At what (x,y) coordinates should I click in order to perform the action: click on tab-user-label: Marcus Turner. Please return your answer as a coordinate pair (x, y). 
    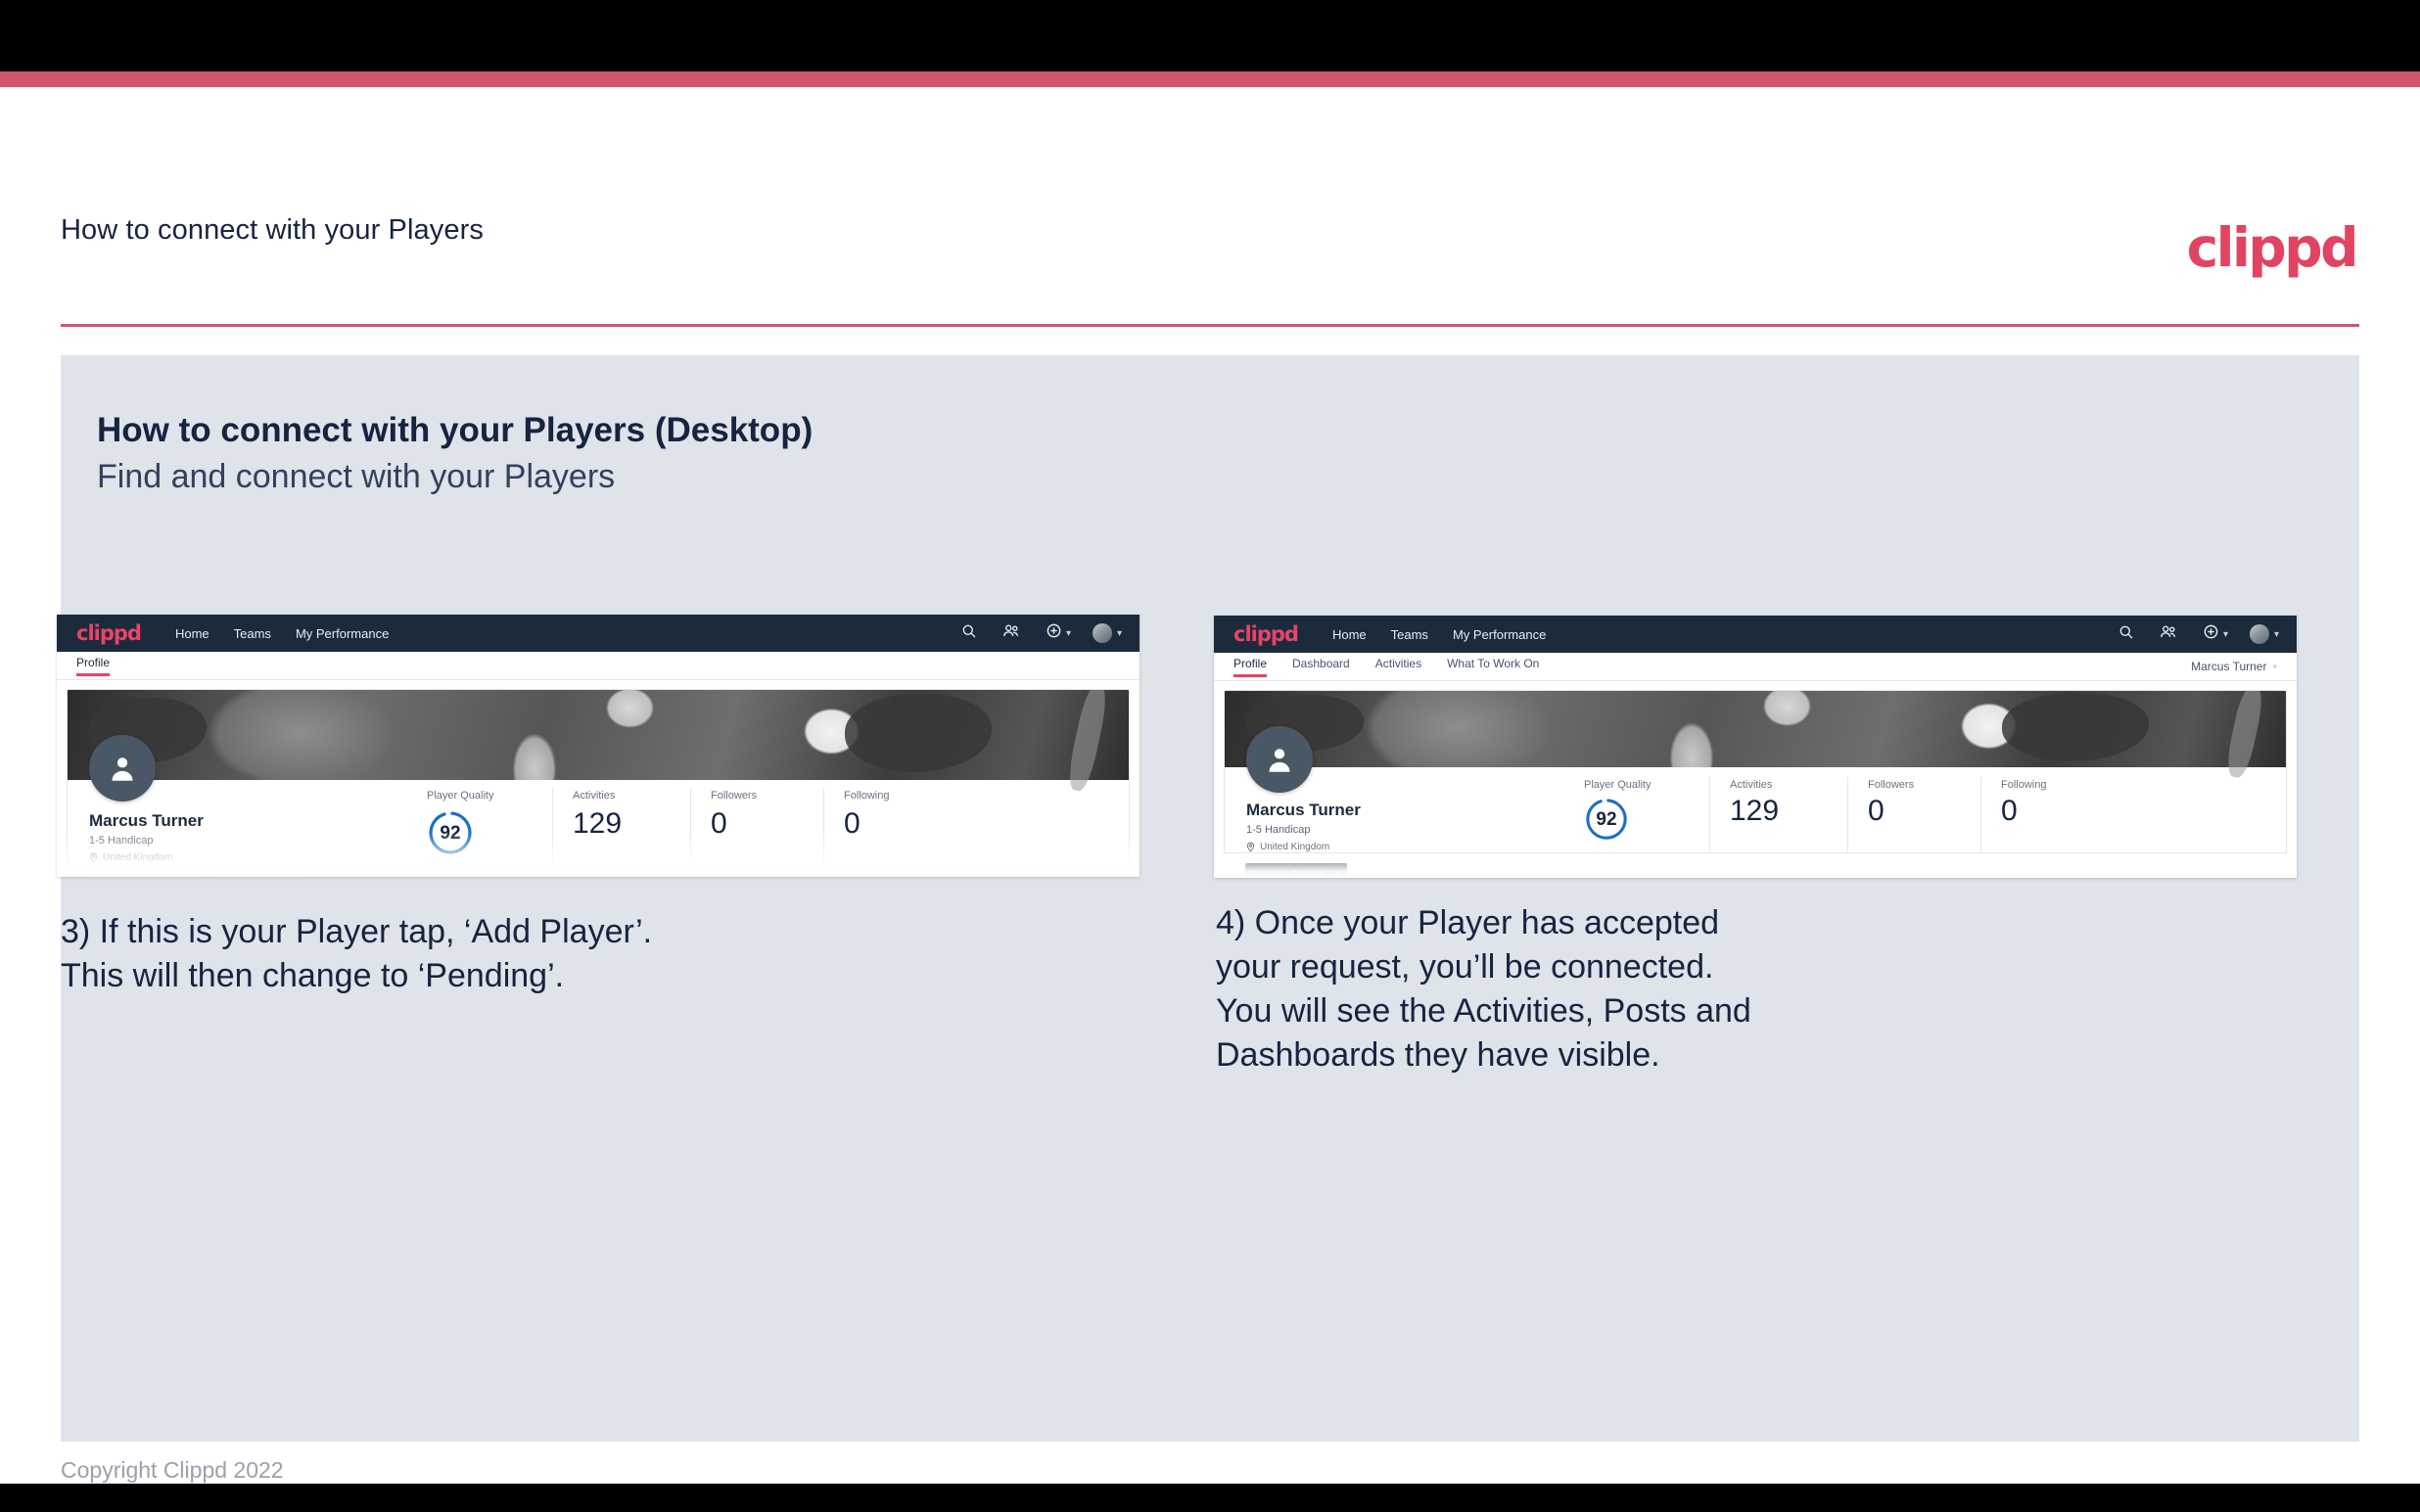
    Looking at the image, I should click on (2229, 666).